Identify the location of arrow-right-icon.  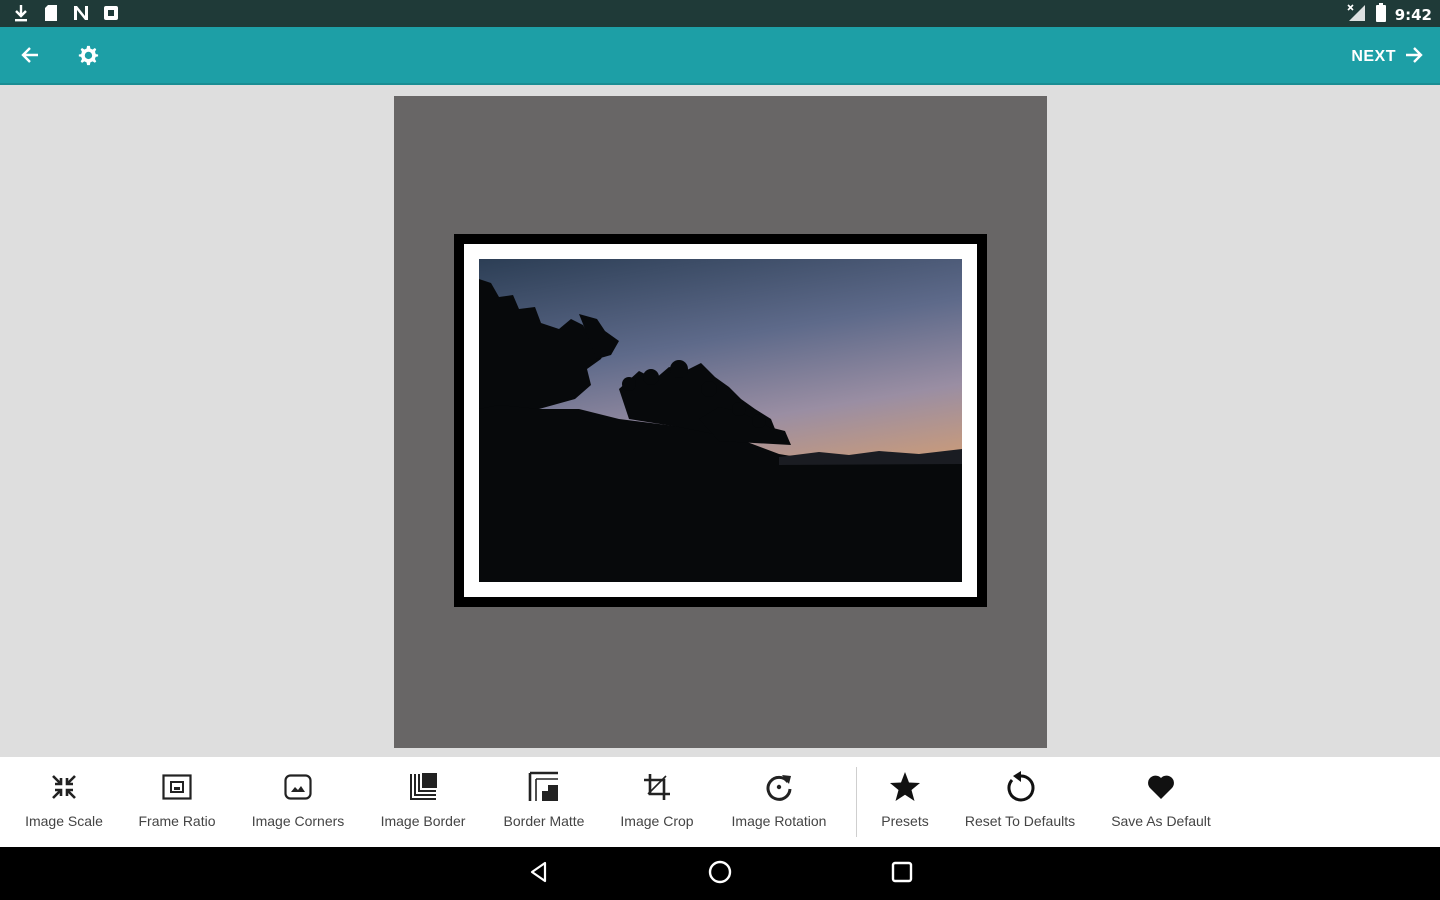
(1414, 57).